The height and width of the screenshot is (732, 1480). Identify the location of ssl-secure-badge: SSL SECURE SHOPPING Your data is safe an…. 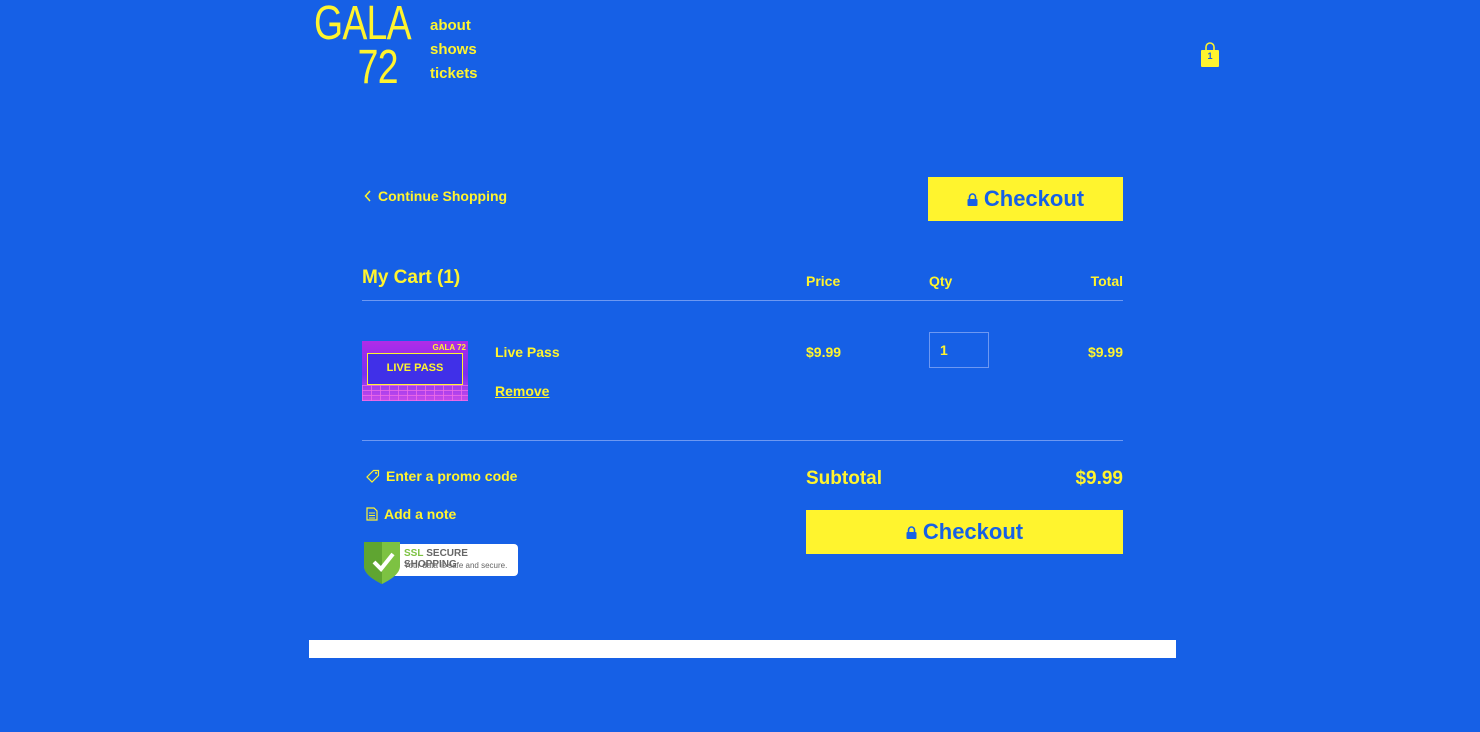
(440, 562).